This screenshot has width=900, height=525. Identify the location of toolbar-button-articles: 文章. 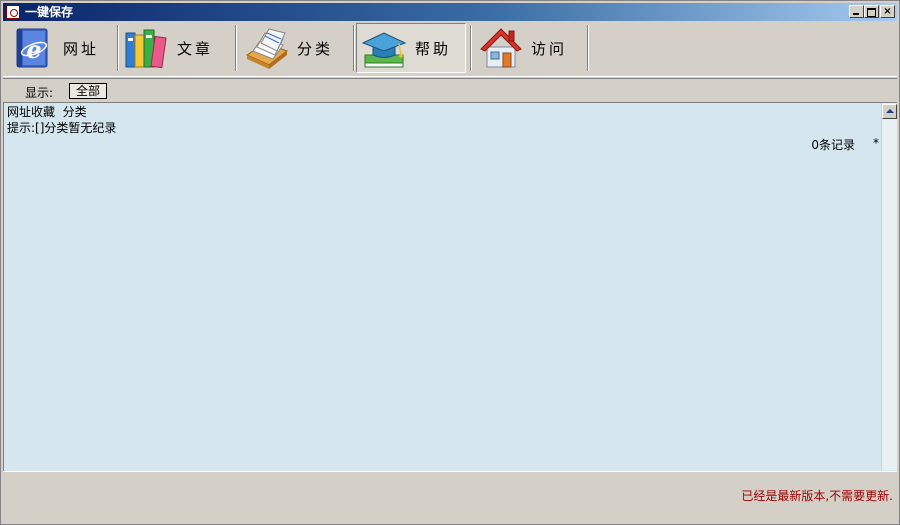
(178, 48).